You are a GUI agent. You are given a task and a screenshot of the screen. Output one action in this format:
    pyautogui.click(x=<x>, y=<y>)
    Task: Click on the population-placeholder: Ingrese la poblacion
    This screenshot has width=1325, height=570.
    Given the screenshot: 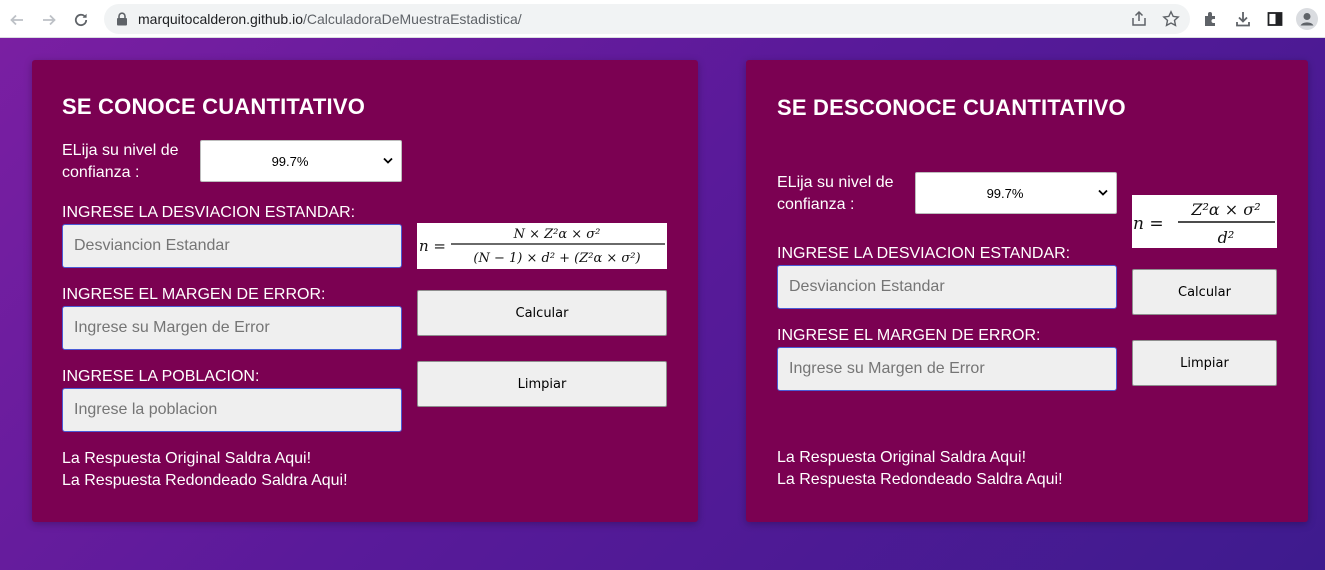 What is the action you would take?
    pyautogui.click(x=146, y=409)
    